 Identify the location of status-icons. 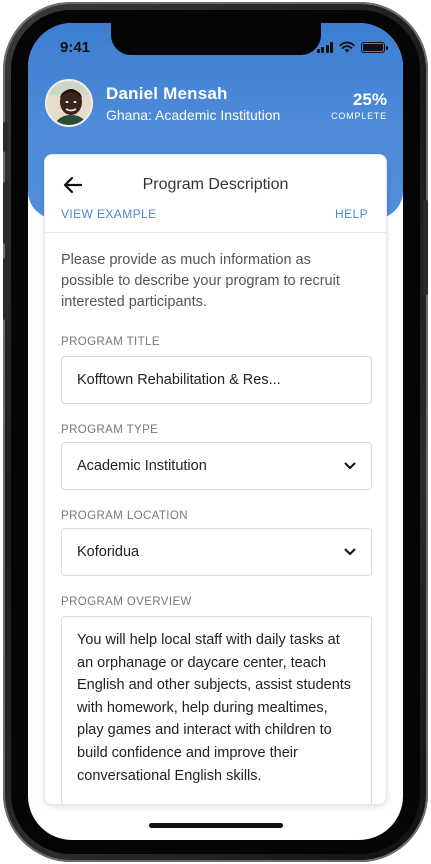
(352, 47).